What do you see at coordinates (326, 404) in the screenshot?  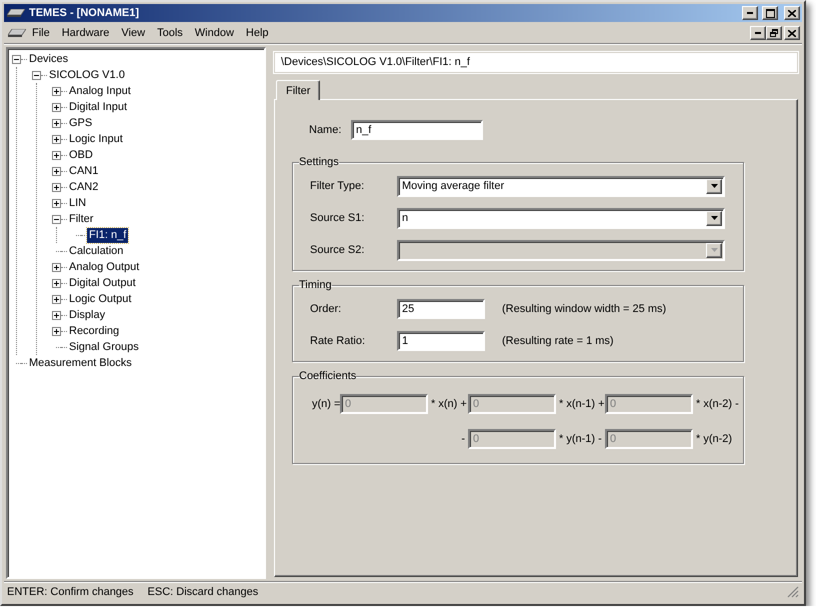 I see `formula-text: y(n) =` at bounding box center [326, 404].